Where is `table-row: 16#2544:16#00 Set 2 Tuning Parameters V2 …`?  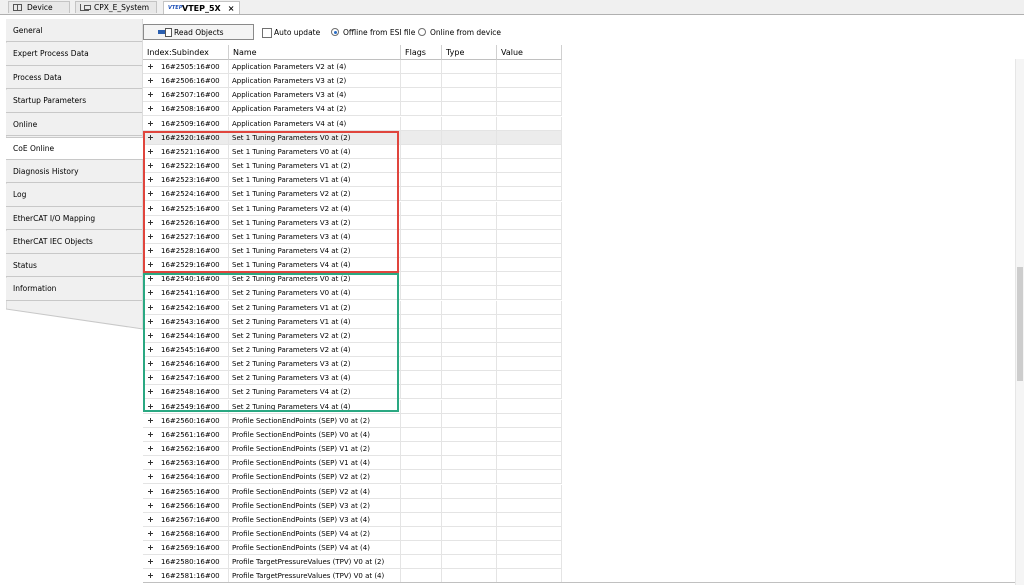
table-row: 16#2544:16#00 Set 2 Tuning Parameters V2 … is located at coordinates (352, 335).